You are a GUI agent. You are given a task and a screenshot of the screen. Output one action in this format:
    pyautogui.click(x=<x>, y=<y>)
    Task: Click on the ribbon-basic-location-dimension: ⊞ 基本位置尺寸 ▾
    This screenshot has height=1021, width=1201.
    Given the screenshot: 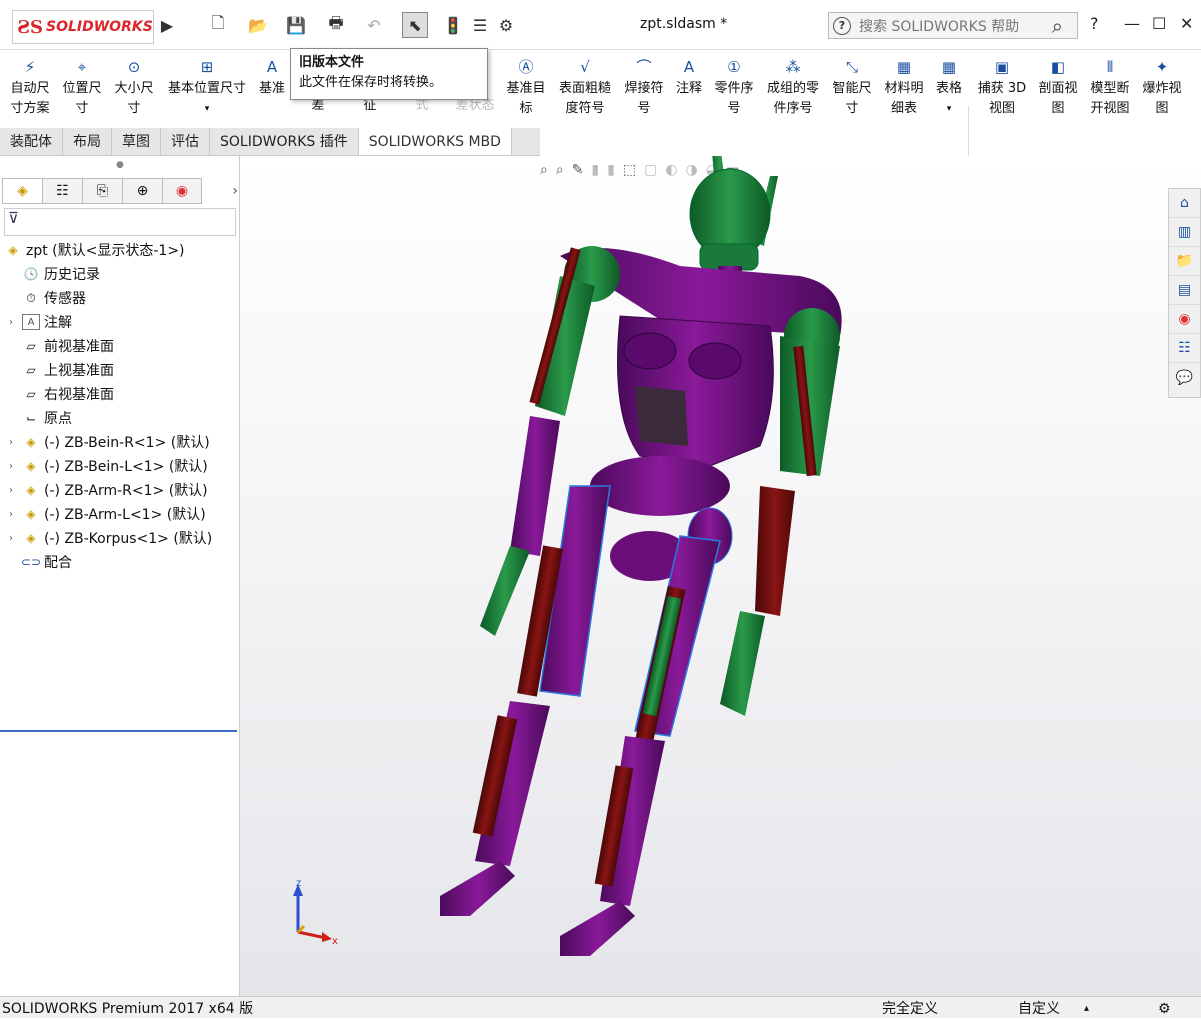 What is the action you would take?
    pyautogui.click(x=207, y=87)
    